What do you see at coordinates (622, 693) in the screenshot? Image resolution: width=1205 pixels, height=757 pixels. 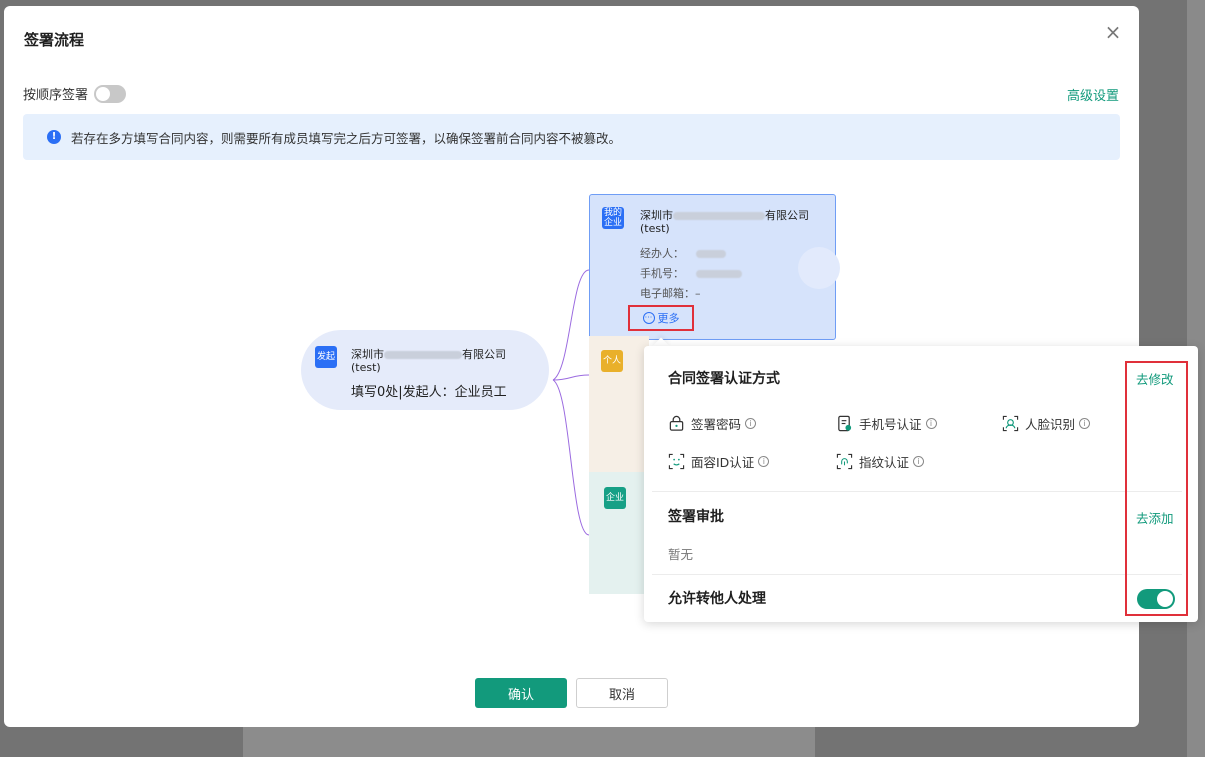 I see `cancel-button: 取消` at bounding box center [622, 693].